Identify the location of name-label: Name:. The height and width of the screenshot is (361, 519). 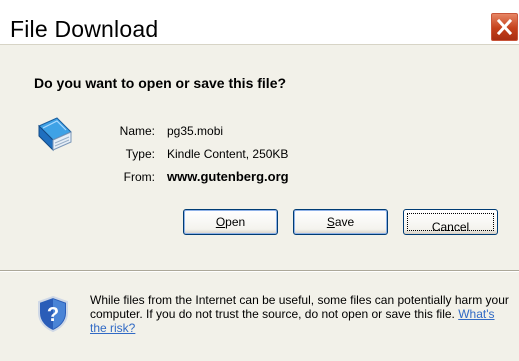
(137, 131).